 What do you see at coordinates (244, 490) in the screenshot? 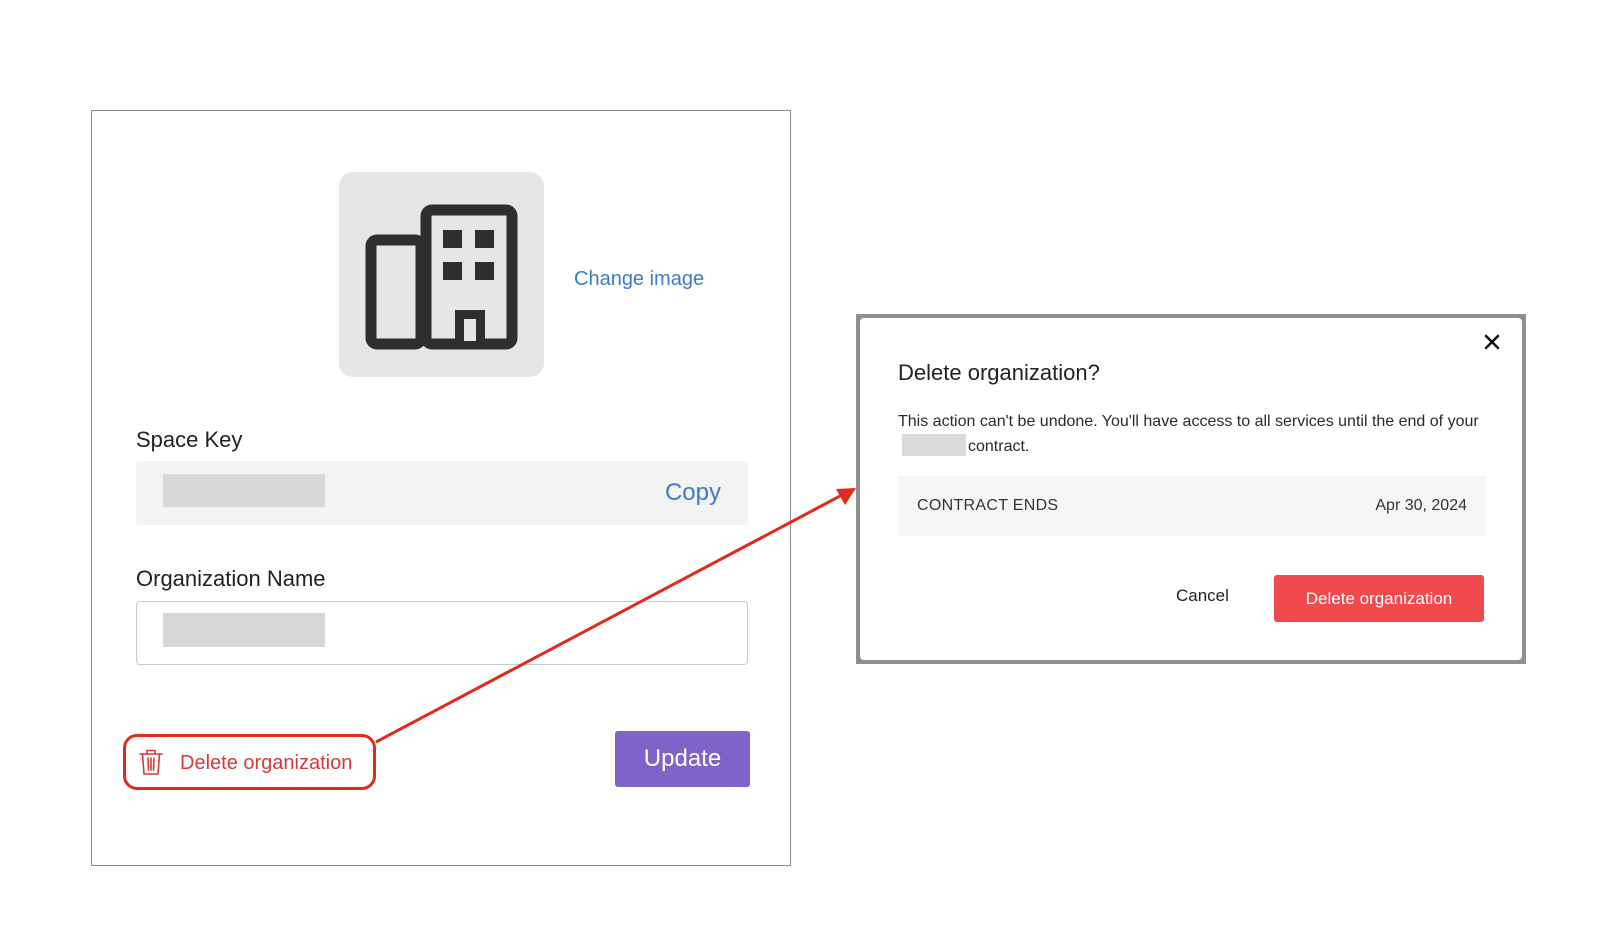
I see `redacted-space-key` at bounding box center [244, 490].